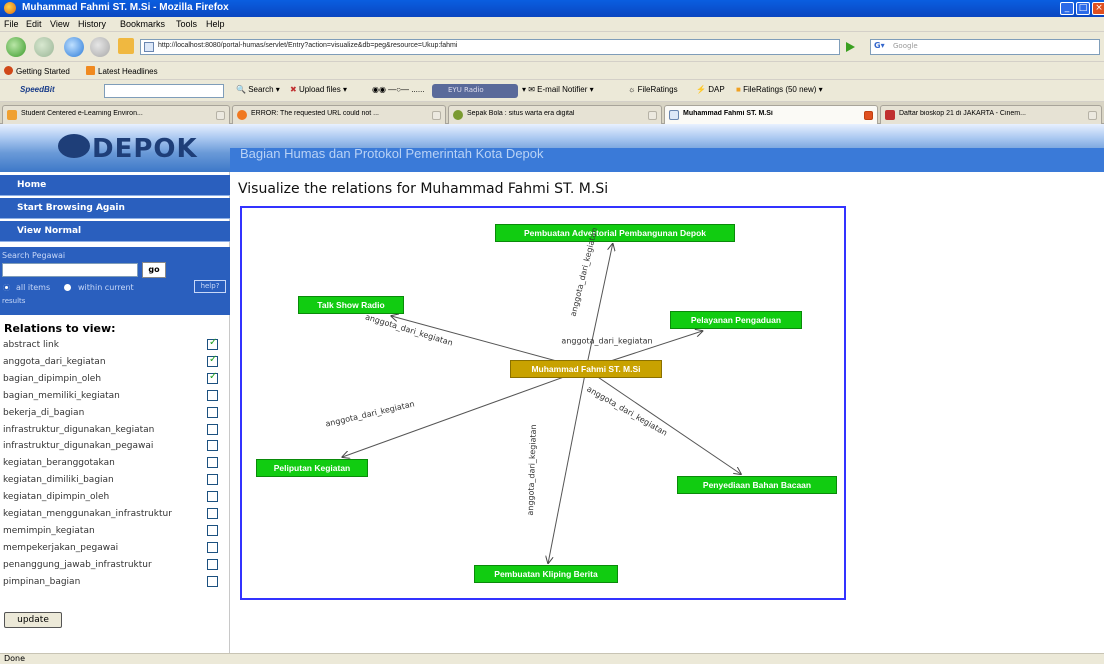 The width and height of the screenshot is (1104, 664). Describe the element at coordinates (54, 361) in the screenshot. I see `relation-label: anggota_dari_kegiatan` at that location.